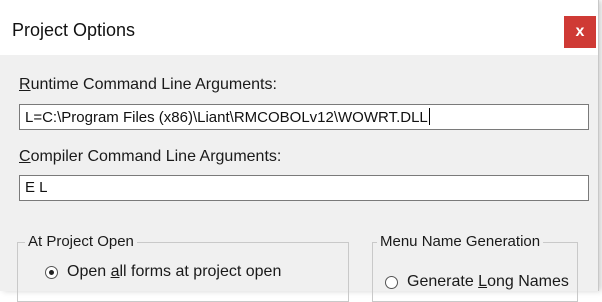 This screenshot has width=602, height=302. Describe the element at coordinates (391, 282) in the screenshot. I see `radio-unchecked-icon` at that location.